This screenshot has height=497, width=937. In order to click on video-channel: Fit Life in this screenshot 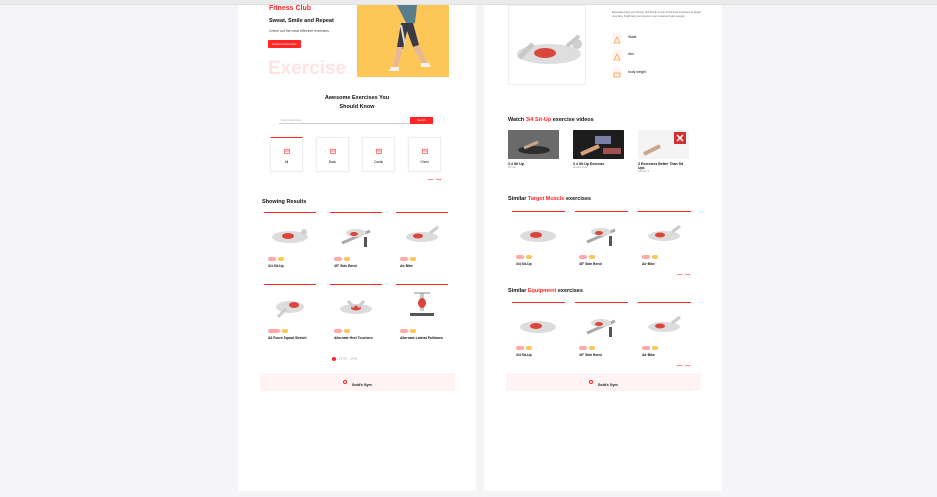, I will do `click(512, 167)`.